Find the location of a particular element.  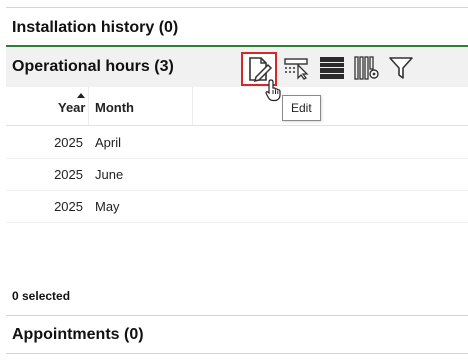

operational-hours-title: Operational hours (3) is located at coordinates (93, 67).